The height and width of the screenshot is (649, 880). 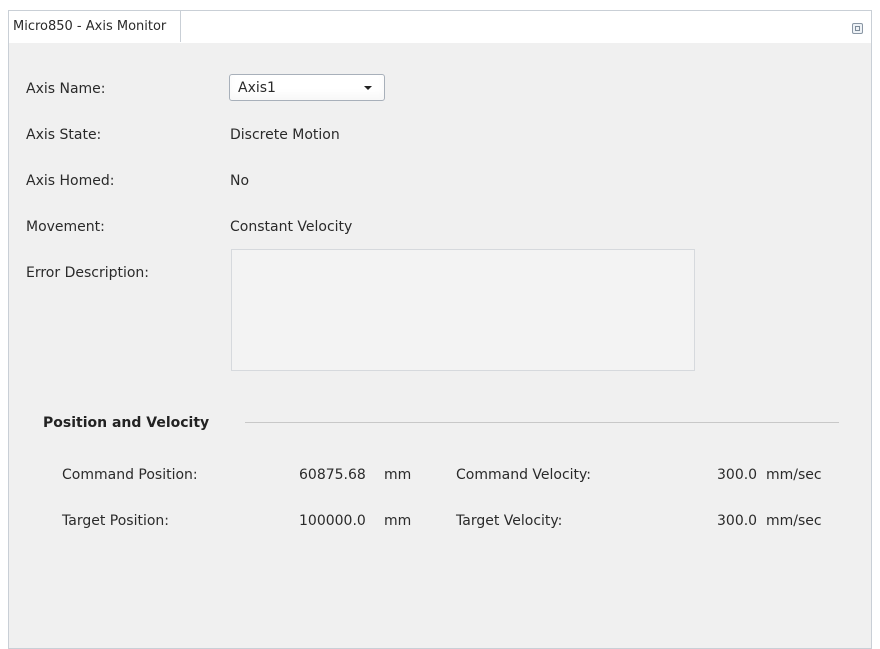 I want to click on axis-name-dropdown: Axis1, so click(x=307, y=87).